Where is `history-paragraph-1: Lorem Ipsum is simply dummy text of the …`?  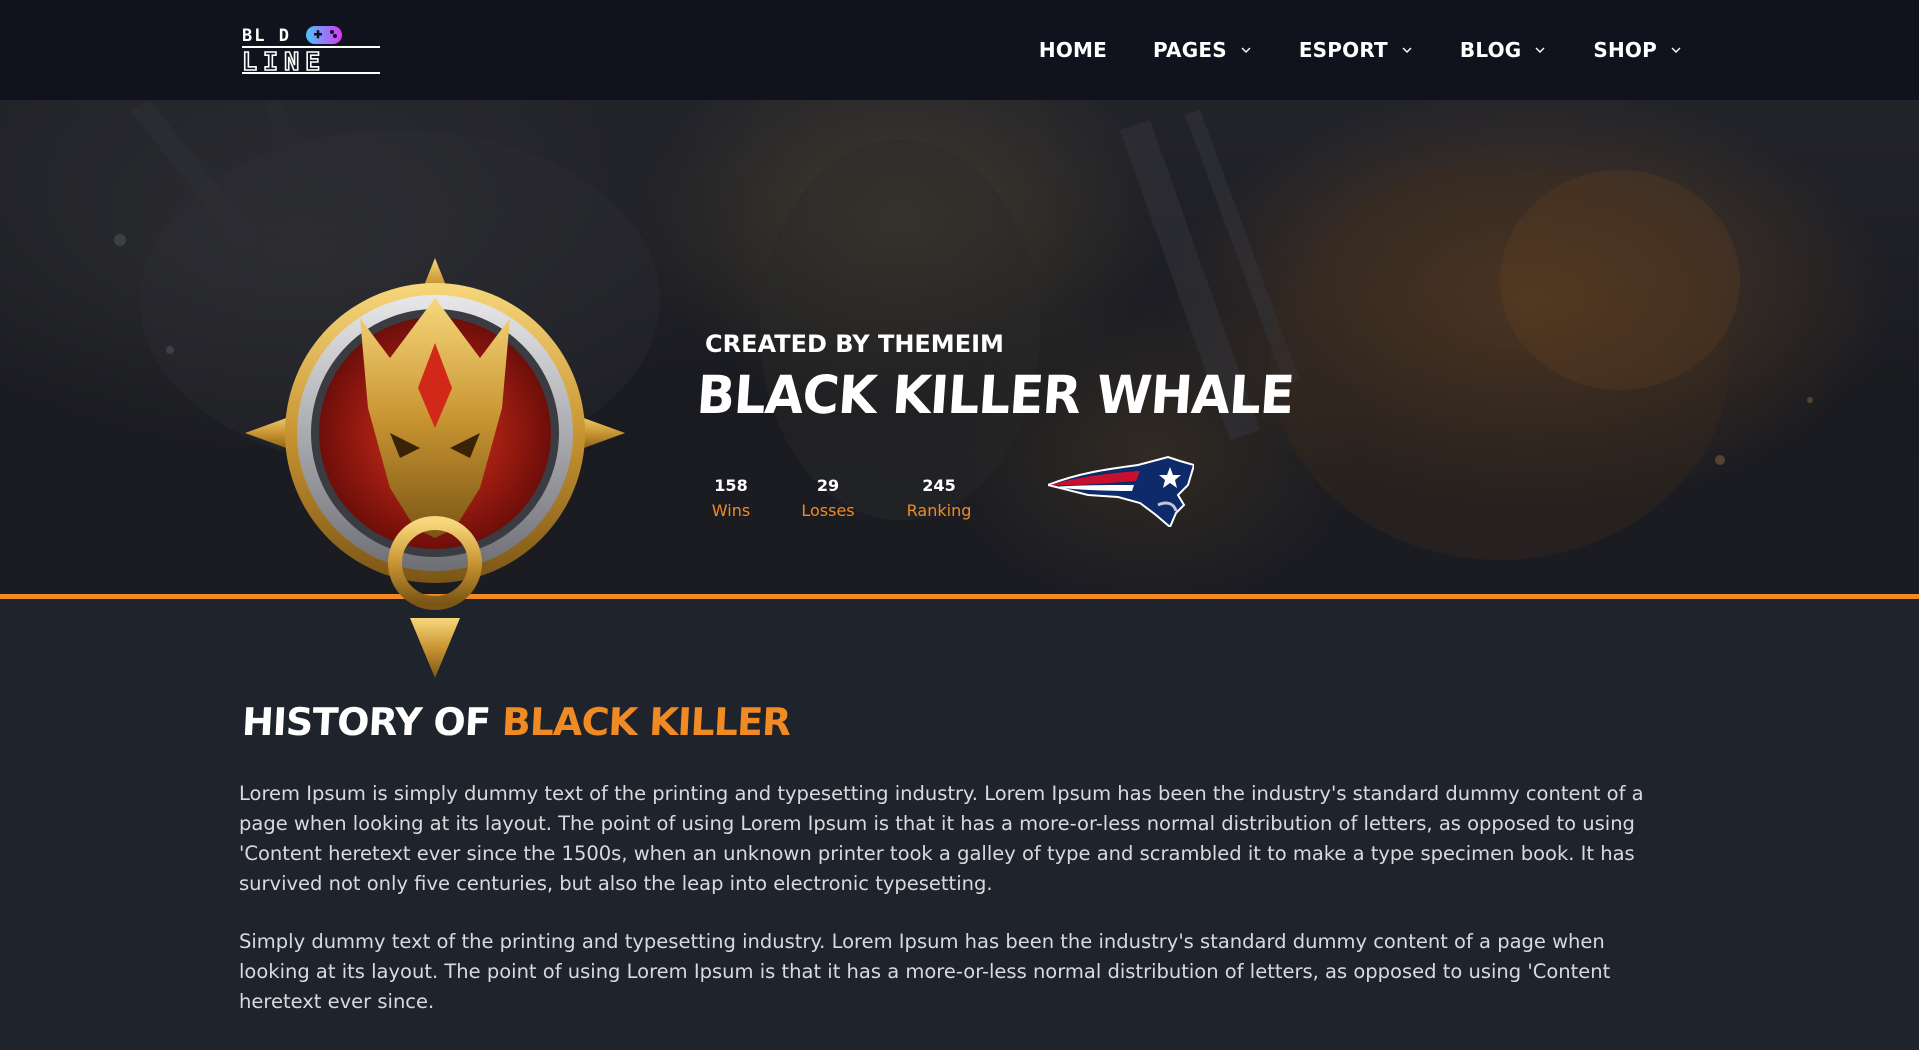 history-paragraph-1: Lorem Ipsum is simply dummy text of the … is located at coordinates (941, 838).